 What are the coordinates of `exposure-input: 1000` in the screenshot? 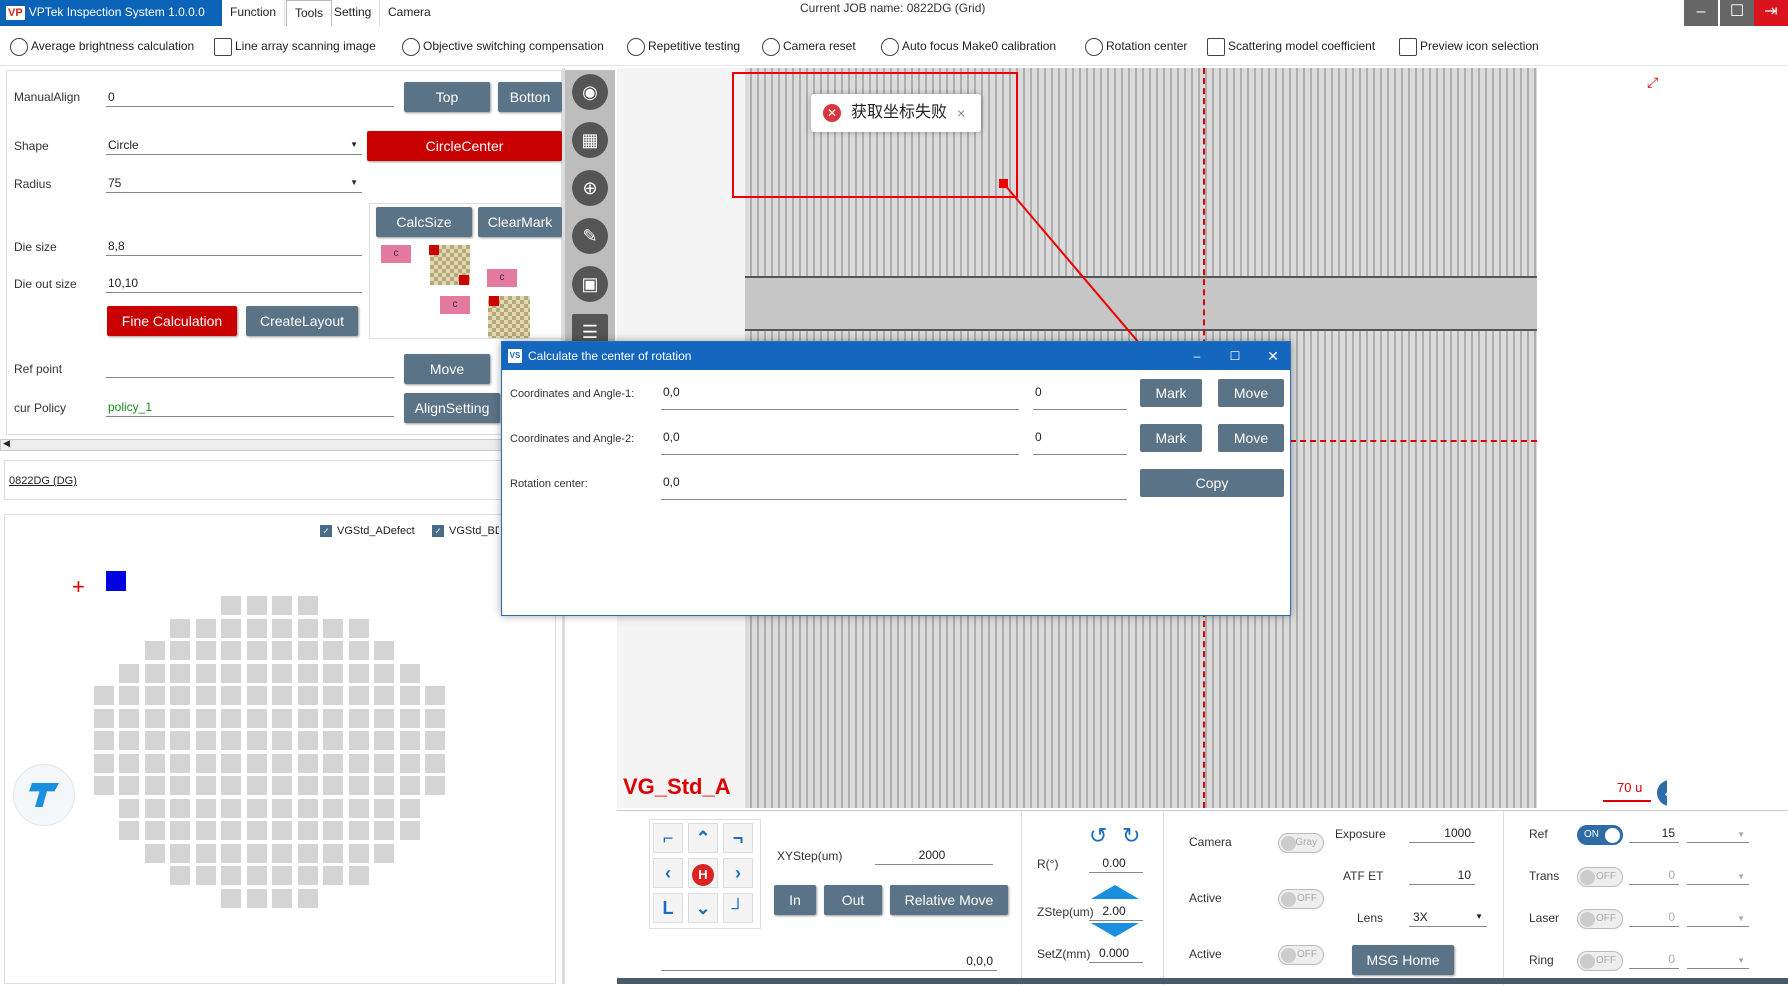 It's located at (1442, 834).